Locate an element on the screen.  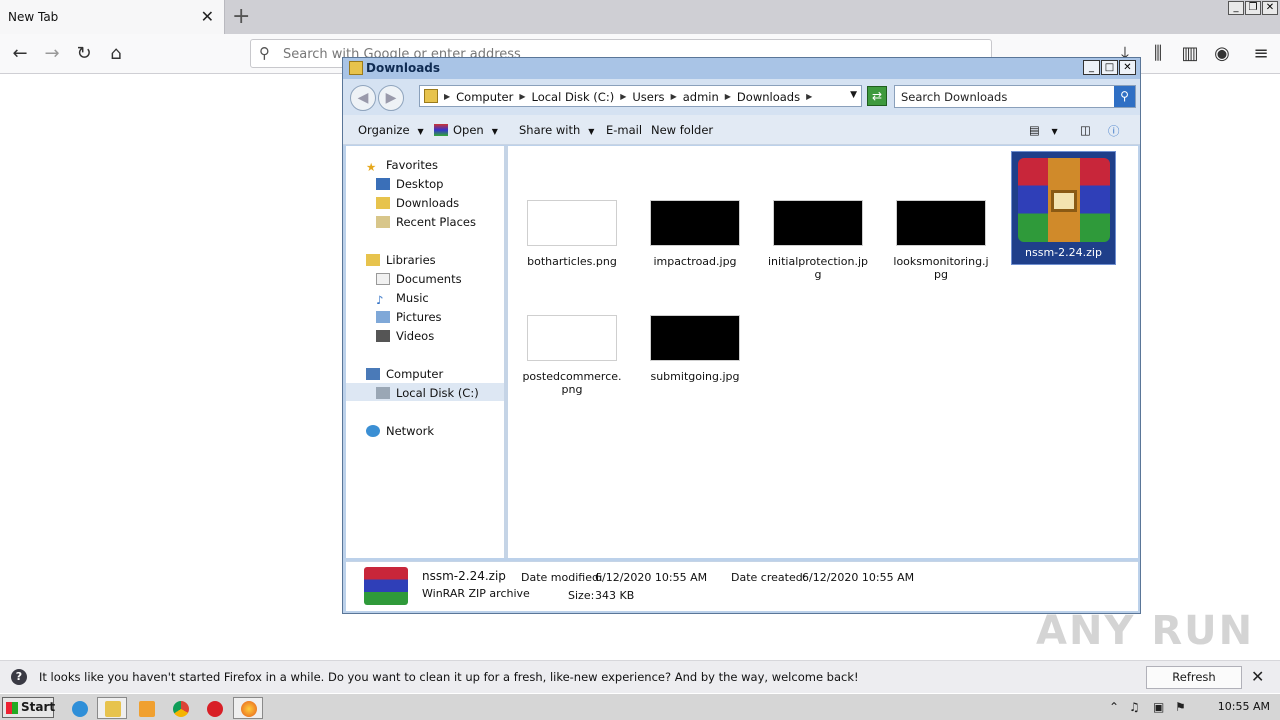
nav-videos: Videos is located at coordinates (405, 336).